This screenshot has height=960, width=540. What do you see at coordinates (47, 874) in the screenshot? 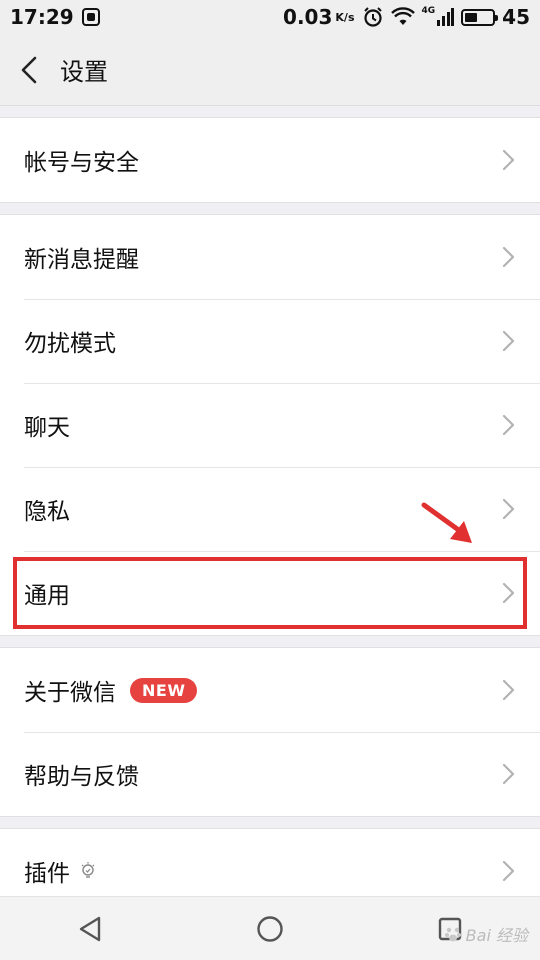
I see `settings-item-label: 插件` at bounding box center [47, 874].